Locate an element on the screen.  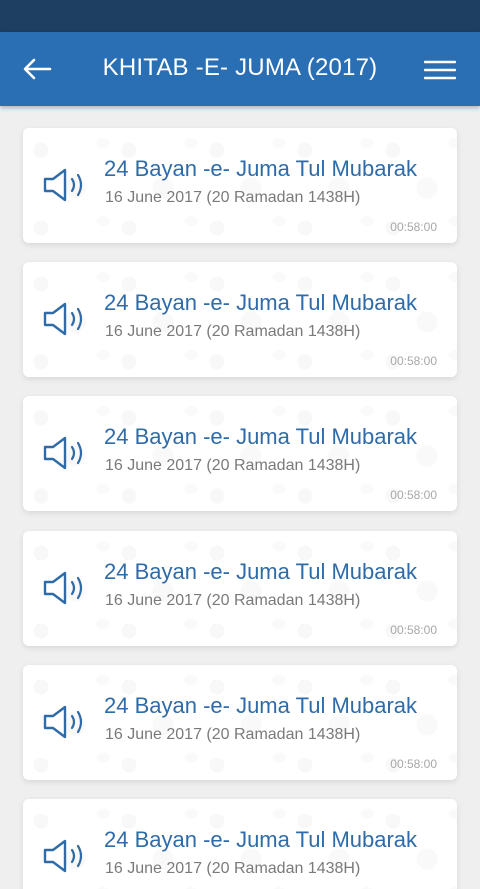
app-bar: KHITAB -E- JUMA (2017) is located at coordinates (240, 69).